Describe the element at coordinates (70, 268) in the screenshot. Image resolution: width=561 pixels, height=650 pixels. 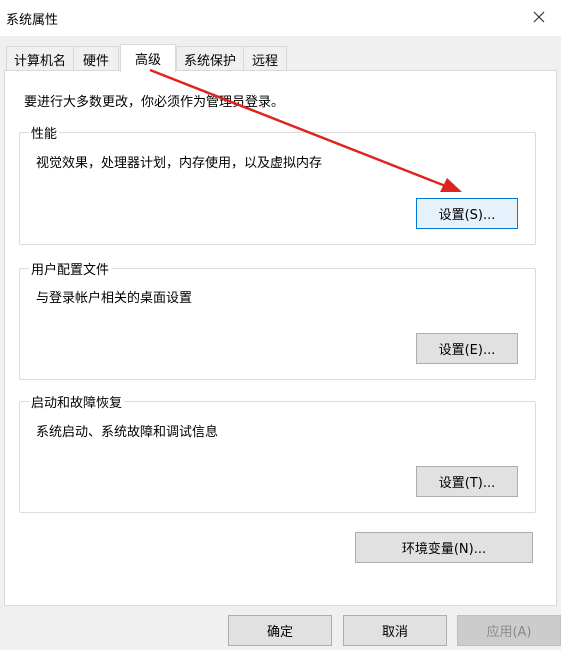
I see `group-user-profiles-title: 用户配置文件` at that location.